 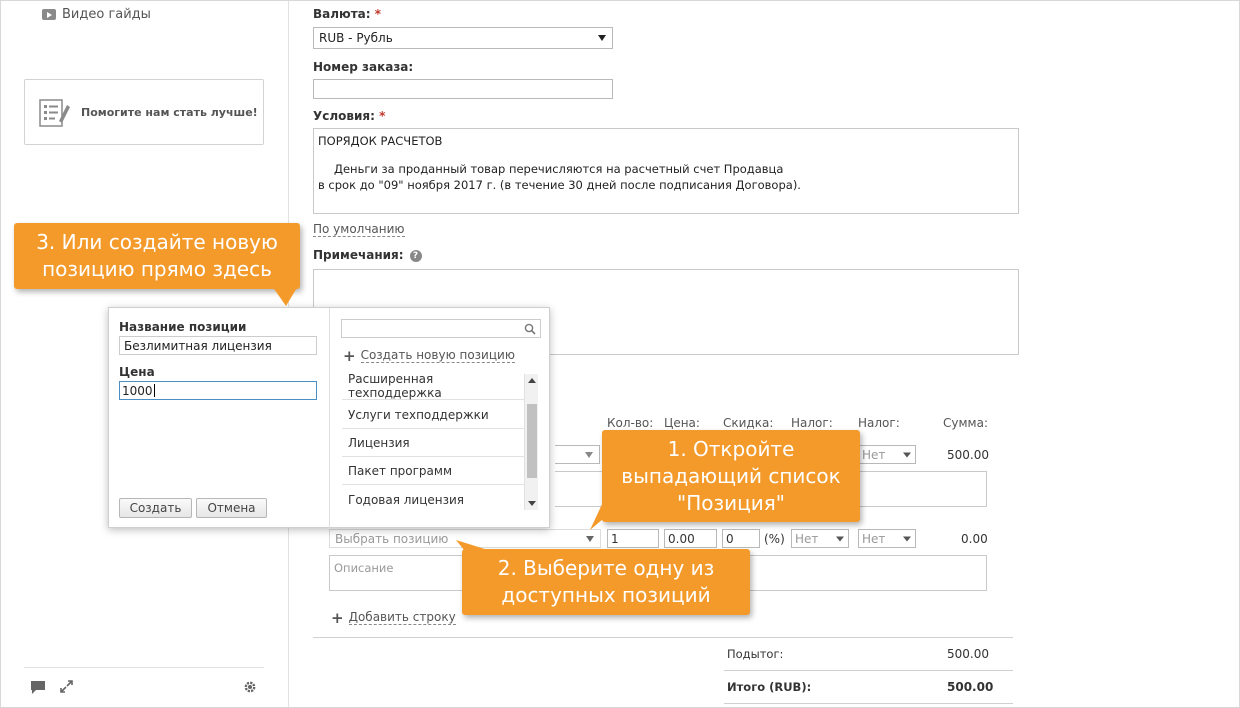 What do you see at coordinates (415, 255) in the screenshot?
I see `help-icon: ?` at bounding box center [415, 255].